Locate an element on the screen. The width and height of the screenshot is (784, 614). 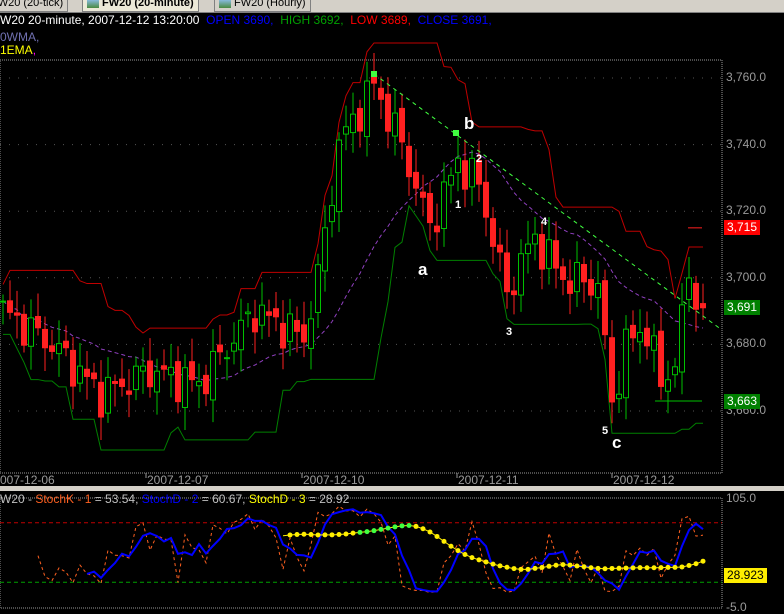
price-tag-last: 3,691 is located at coordinates (742, 307).